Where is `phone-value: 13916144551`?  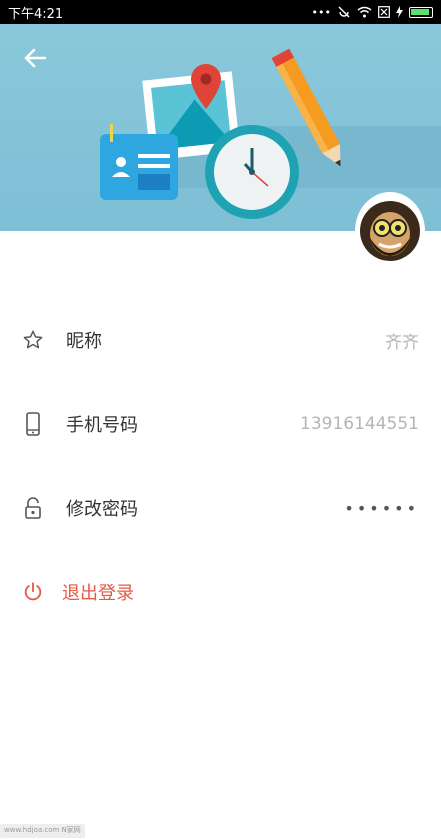
phone-value: 13916144551 is located at coordinates (359, 424).